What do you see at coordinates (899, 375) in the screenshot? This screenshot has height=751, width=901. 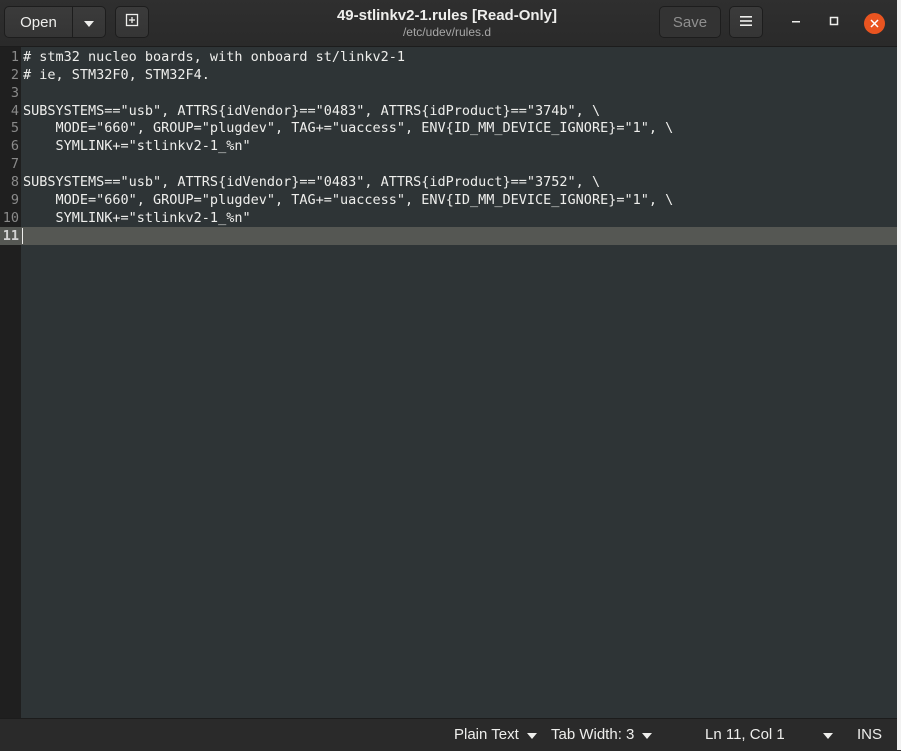 I see `background-window-edge` at bounding box center [899, 375].